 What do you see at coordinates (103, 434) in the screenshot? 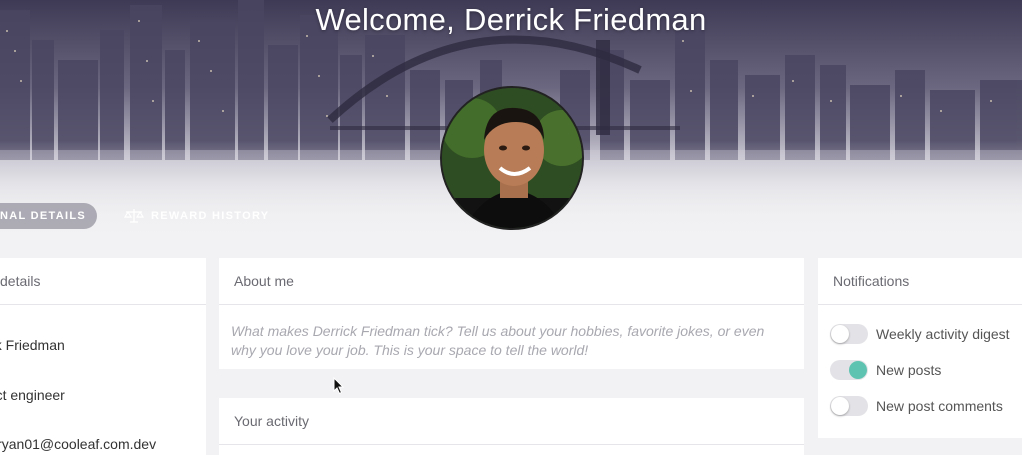
I see `field-email: ail ickryan01@cooleaf.com.dev` at bounding box center [103, 434].